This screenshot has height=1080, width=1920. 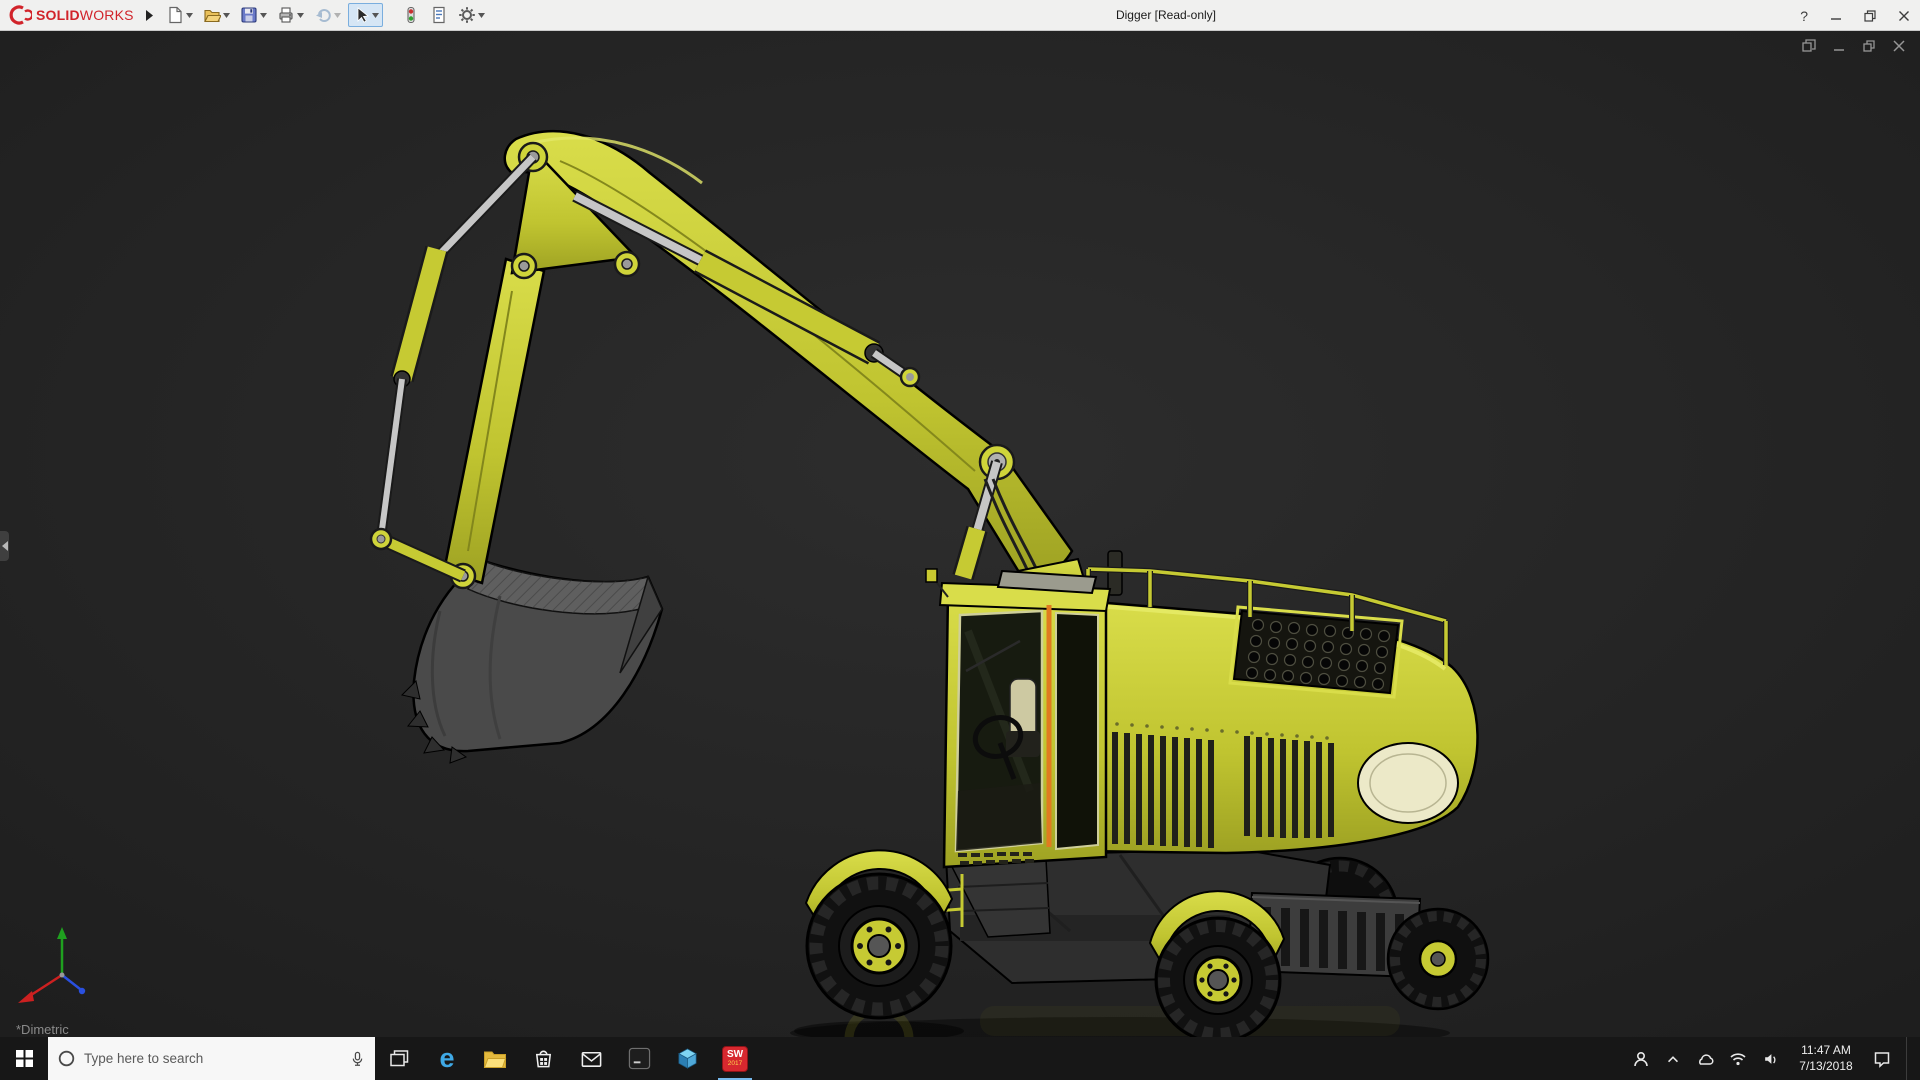 I want to click on dark-app-button, so click(x=639, y=1058).